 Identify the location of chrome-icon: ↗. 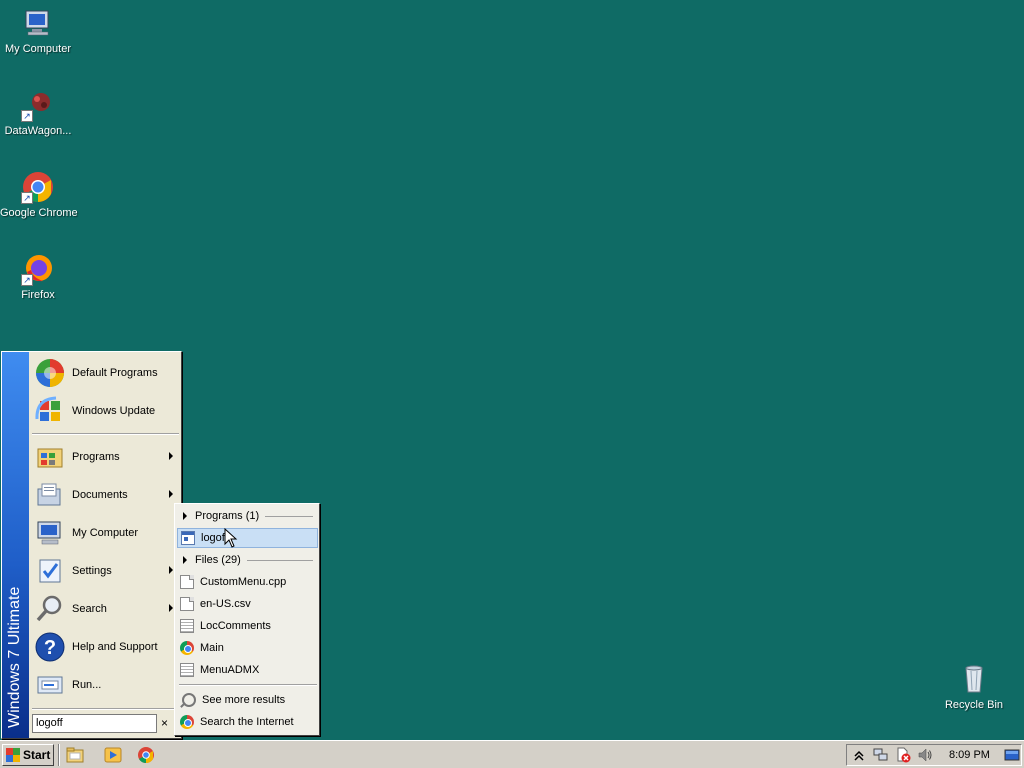
(38, 187).